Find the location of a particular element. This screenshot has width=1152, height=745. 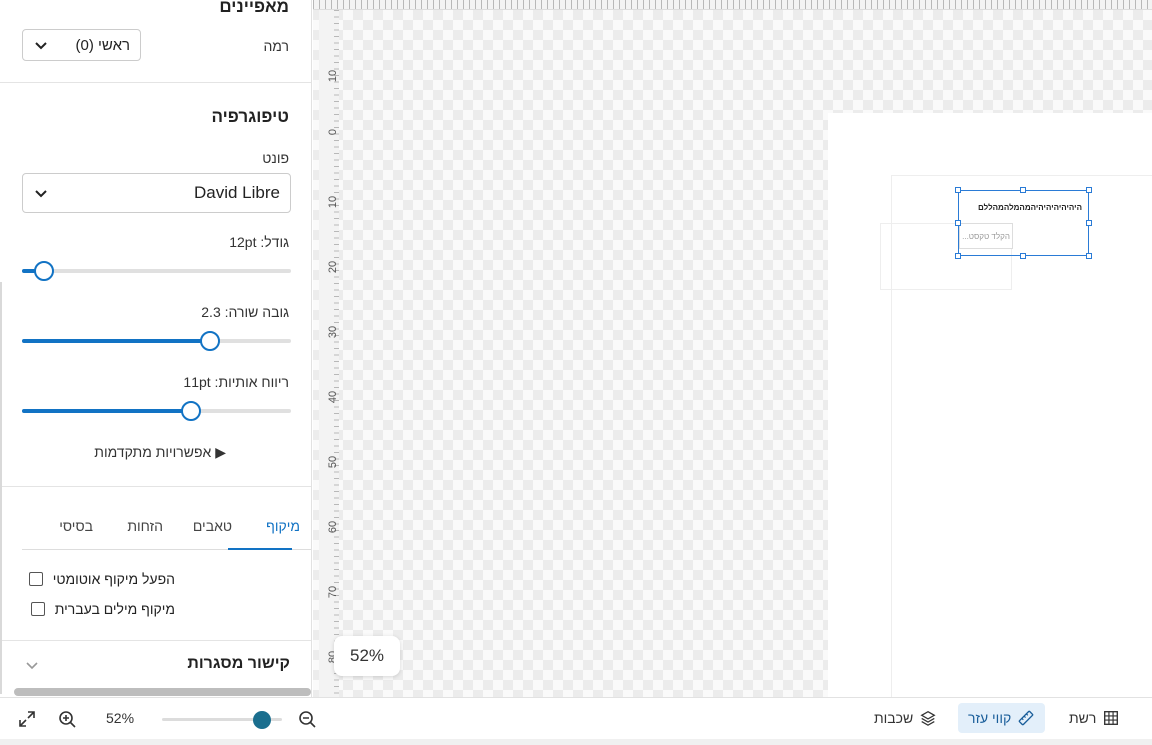

auto-hyphenation-option: הפעל מיקוף אוטומטי is located at coordinates (101, 579).